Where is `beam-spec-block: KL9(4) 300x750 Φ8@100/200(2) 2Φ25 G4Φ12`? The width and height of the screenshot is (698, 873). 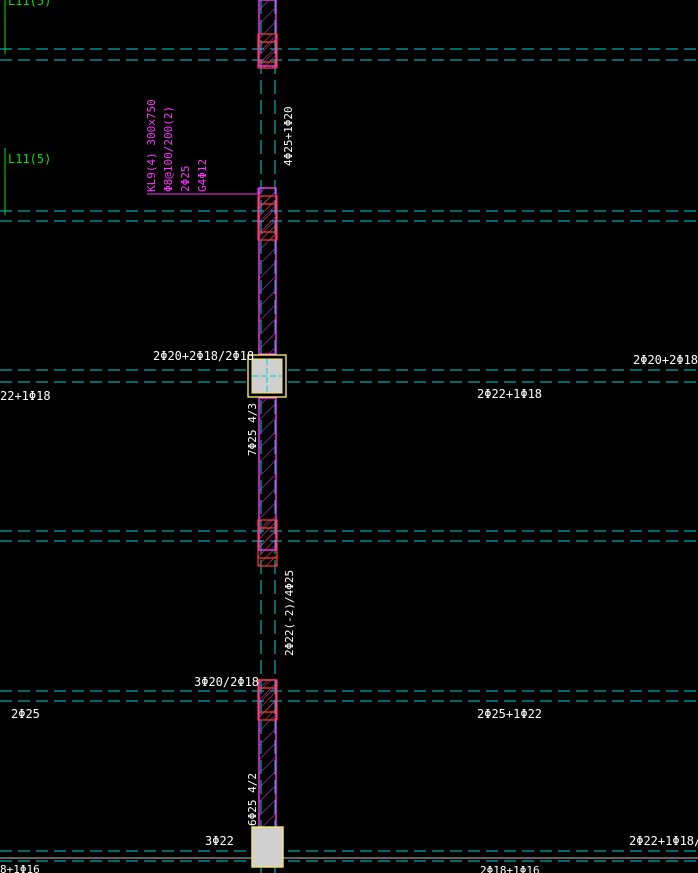 beam-spec-block: KL9(4) 300x750 Φ8@100/200(2) 2Φ25 G4Φ12 is located at coordinates (177, 145).